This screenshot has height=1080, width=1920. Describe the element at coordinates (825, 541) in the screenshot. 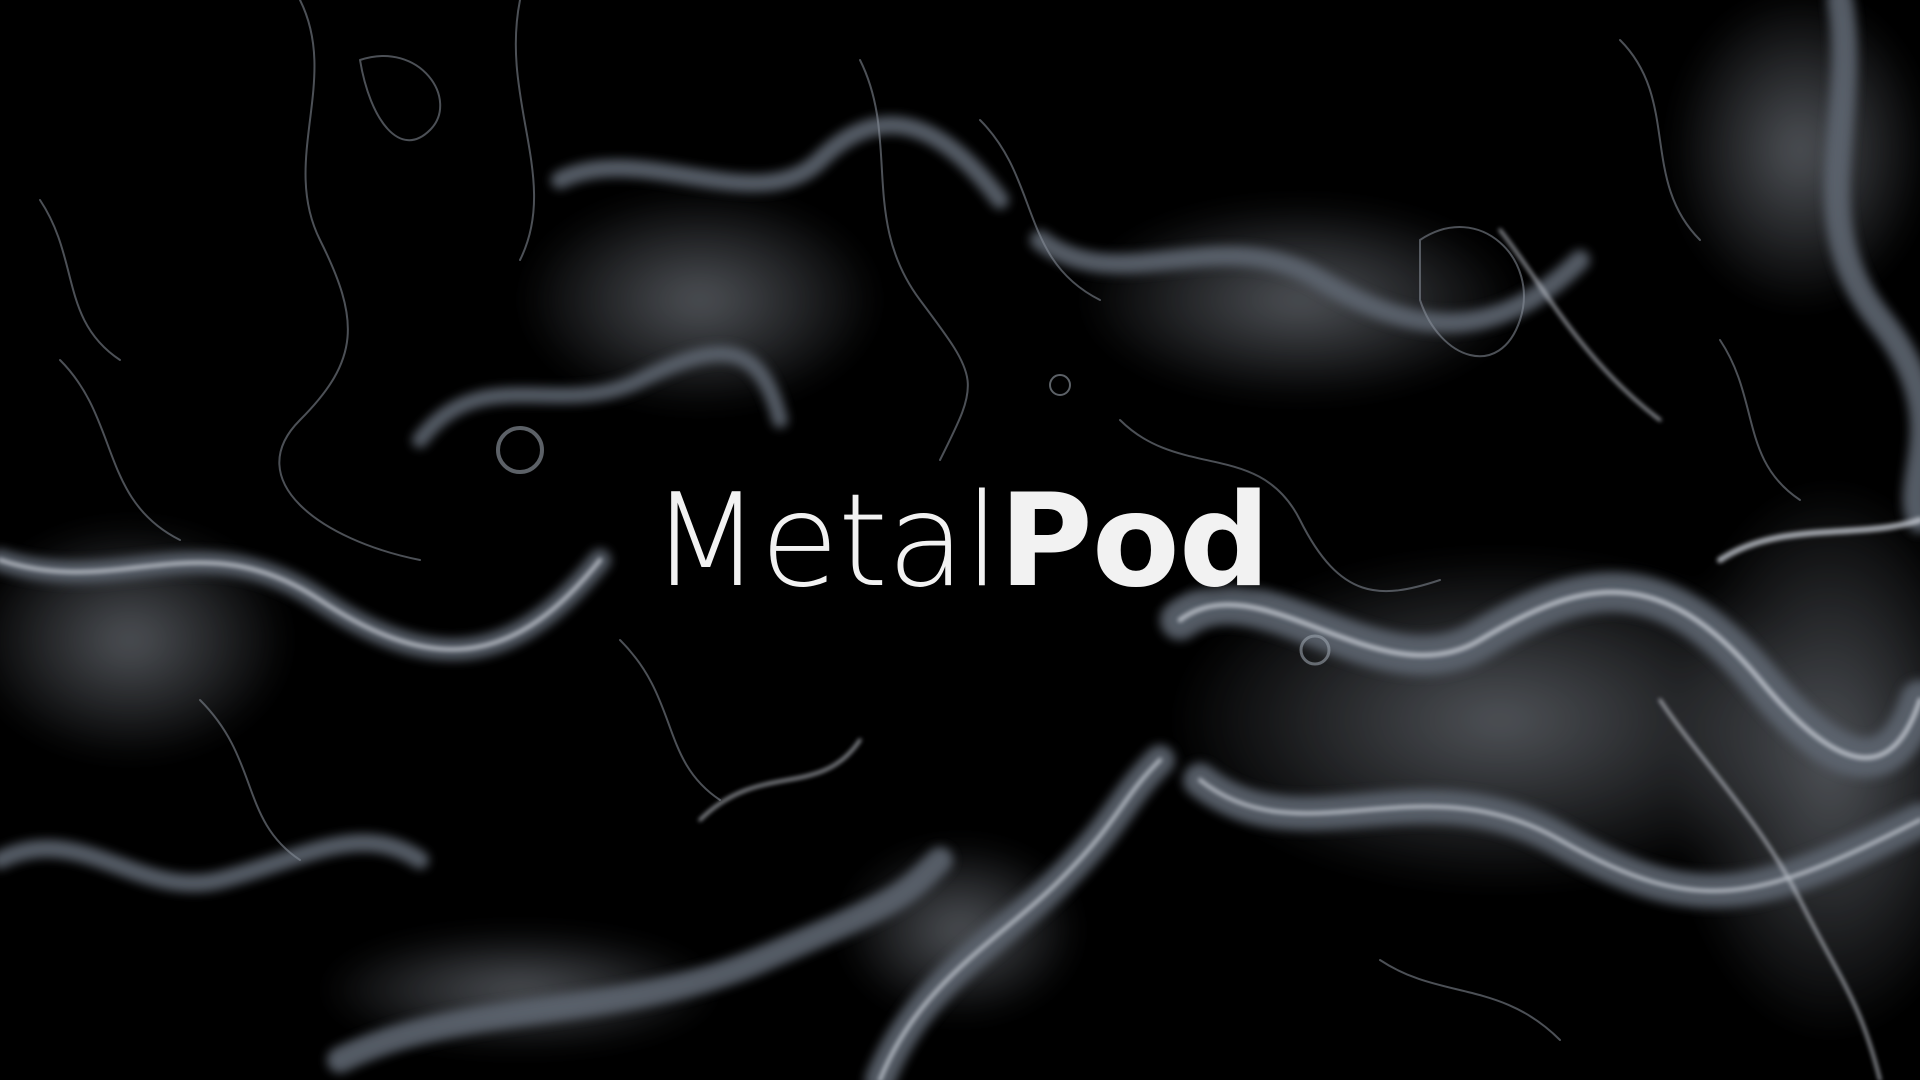

I see `logo-word-metal: Metal` at that location.